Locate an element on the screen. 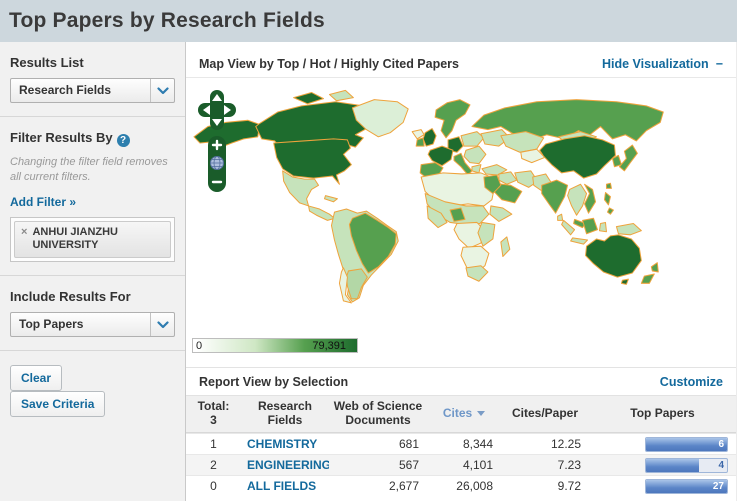 Image resolution: width=737 pixels, height=501 pixels. rank-cell: 1 is located at coordinates (213, 443).